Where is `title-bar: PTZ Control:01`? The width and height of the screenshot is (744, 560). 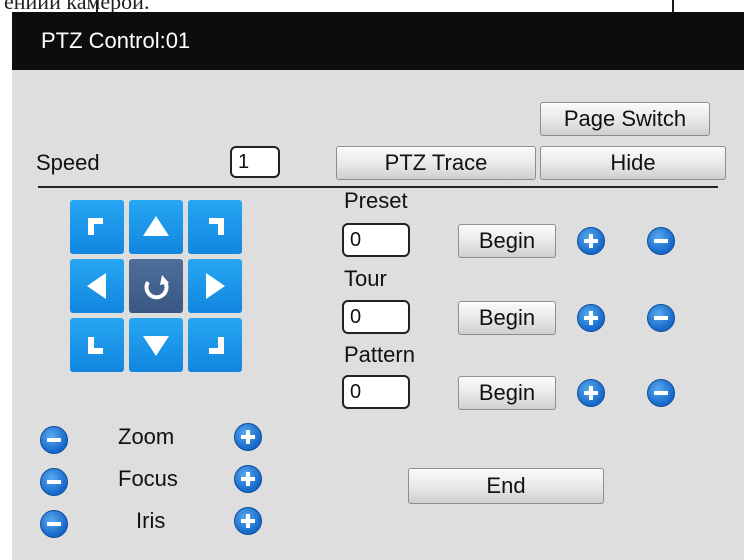
title-bar: PTZ Control:01 is located at coordinates (378, 41).